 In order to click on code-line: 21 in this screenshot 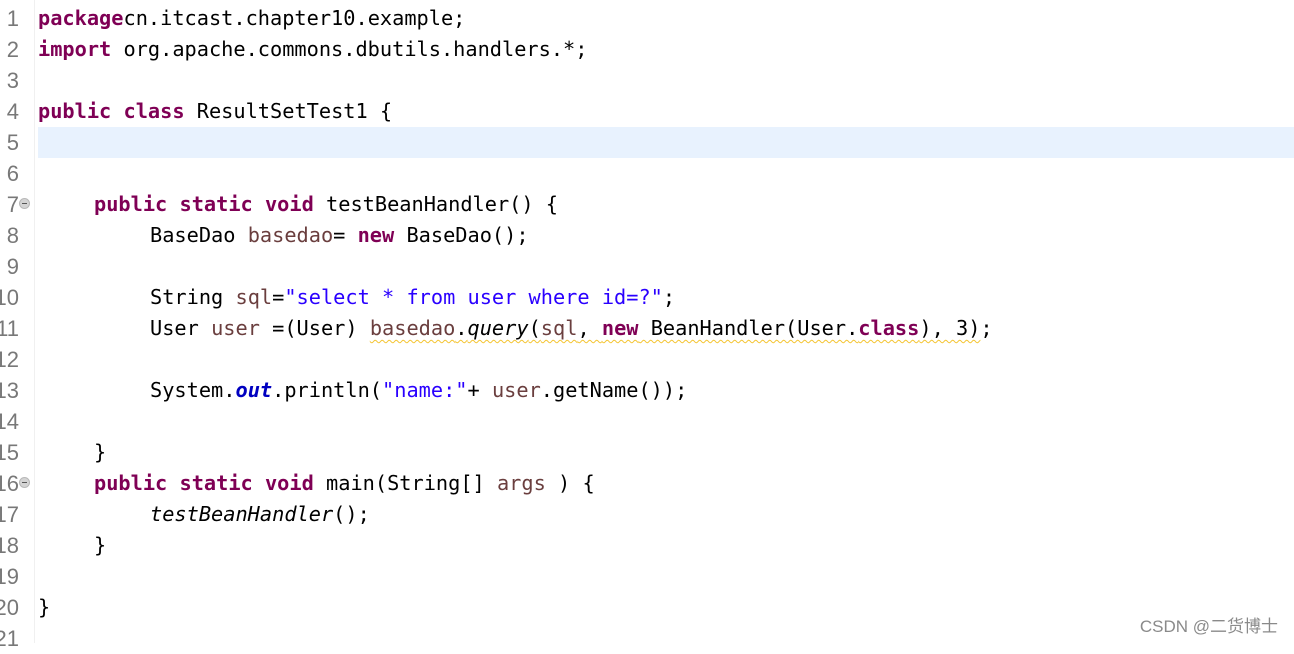, I will do `click(647, 638)`.